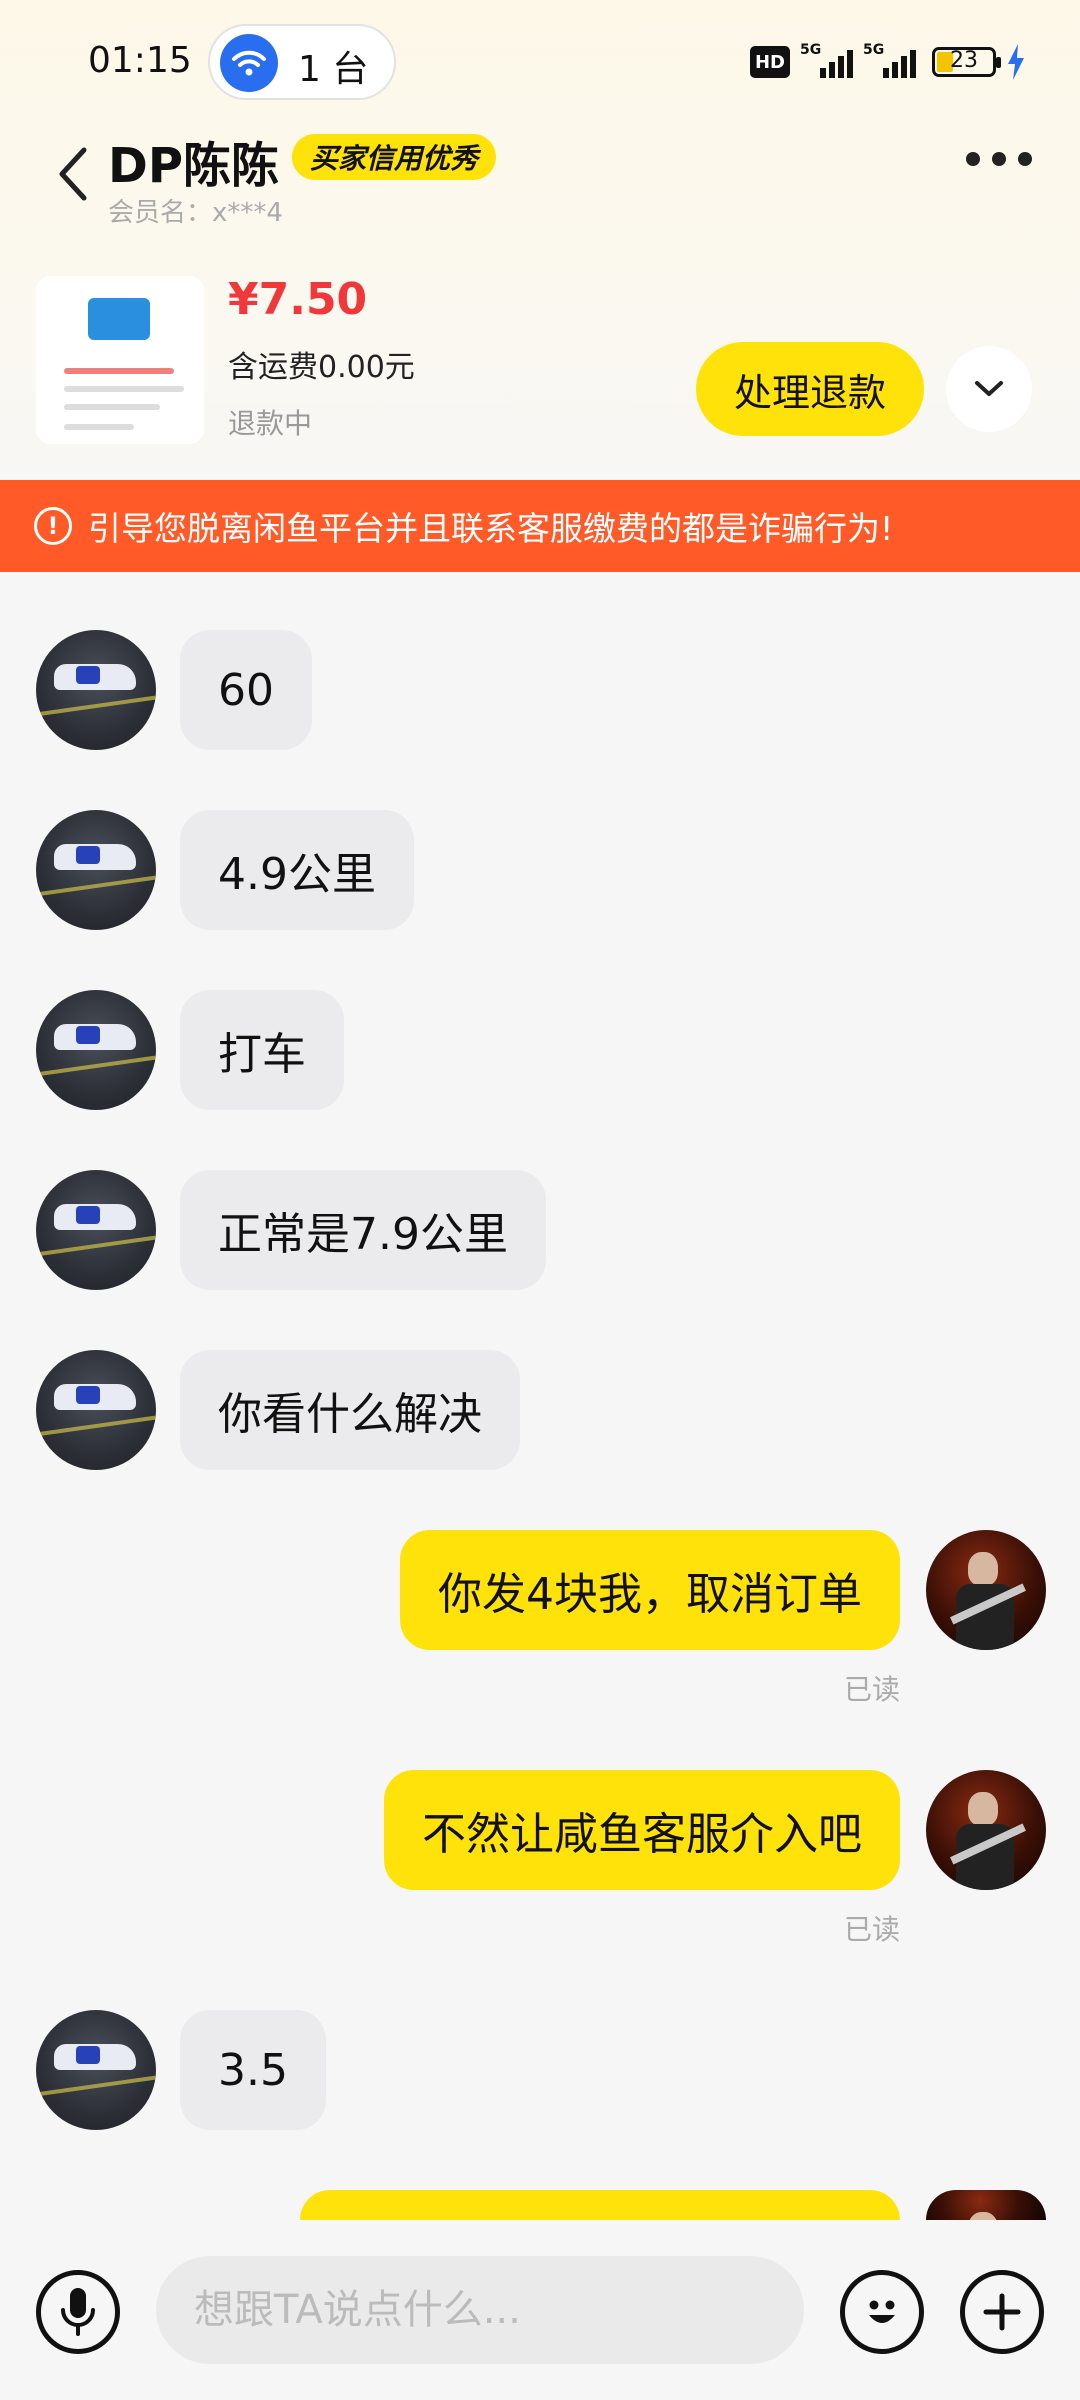  What do you see at coordinates (297, 870) in the screenshot?
I see `message-bubble-incoming: 4.9公里` at bounding box center [297, 870].